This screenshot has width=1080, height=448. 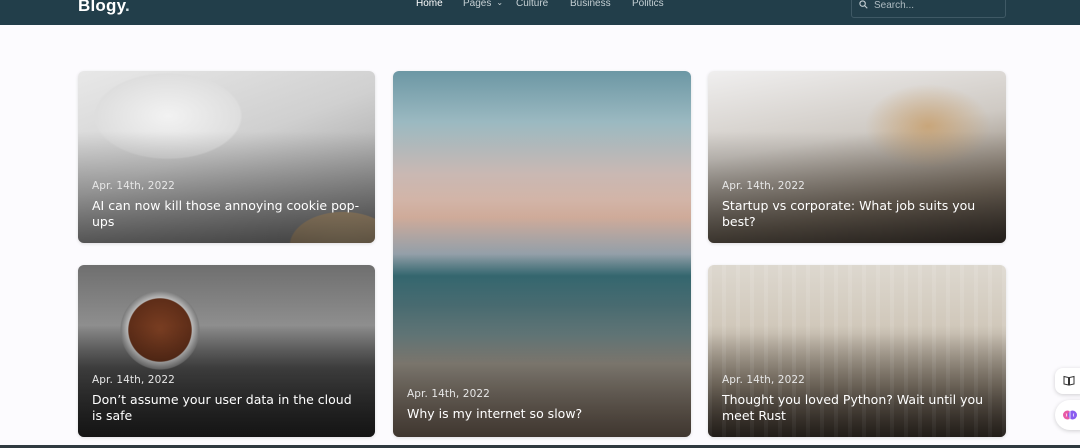 I want to click on reader-mode-button, so click(x=1067, y=381).